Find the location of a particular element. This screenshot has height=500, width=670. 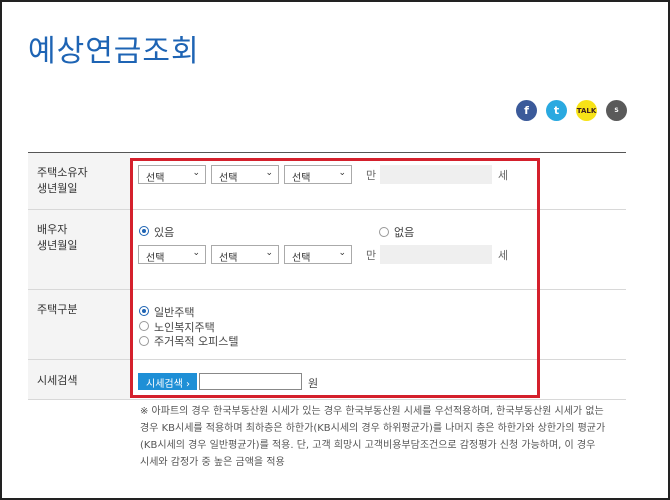

owner-birth-label-line2: 생년월일 is located at coordinates (57, 188).